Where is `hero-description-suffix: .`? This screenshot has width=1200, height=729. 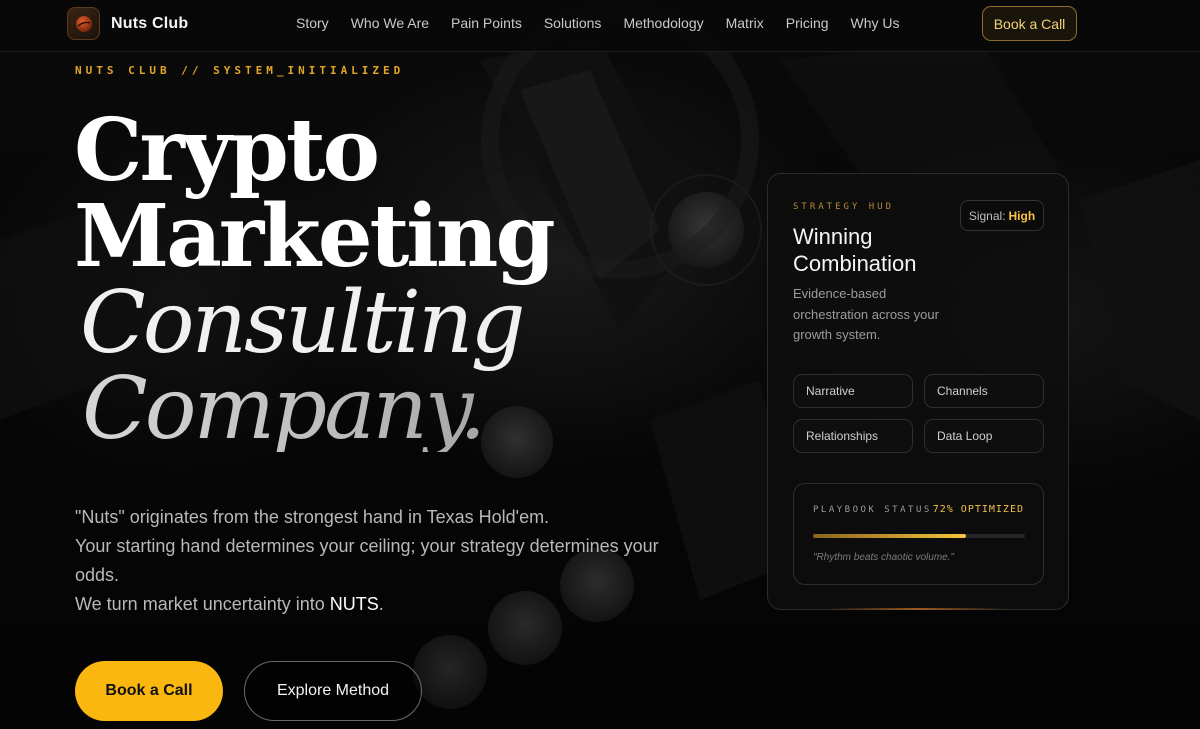 hero-description-suffix: . is located at coordinates (381, 604).